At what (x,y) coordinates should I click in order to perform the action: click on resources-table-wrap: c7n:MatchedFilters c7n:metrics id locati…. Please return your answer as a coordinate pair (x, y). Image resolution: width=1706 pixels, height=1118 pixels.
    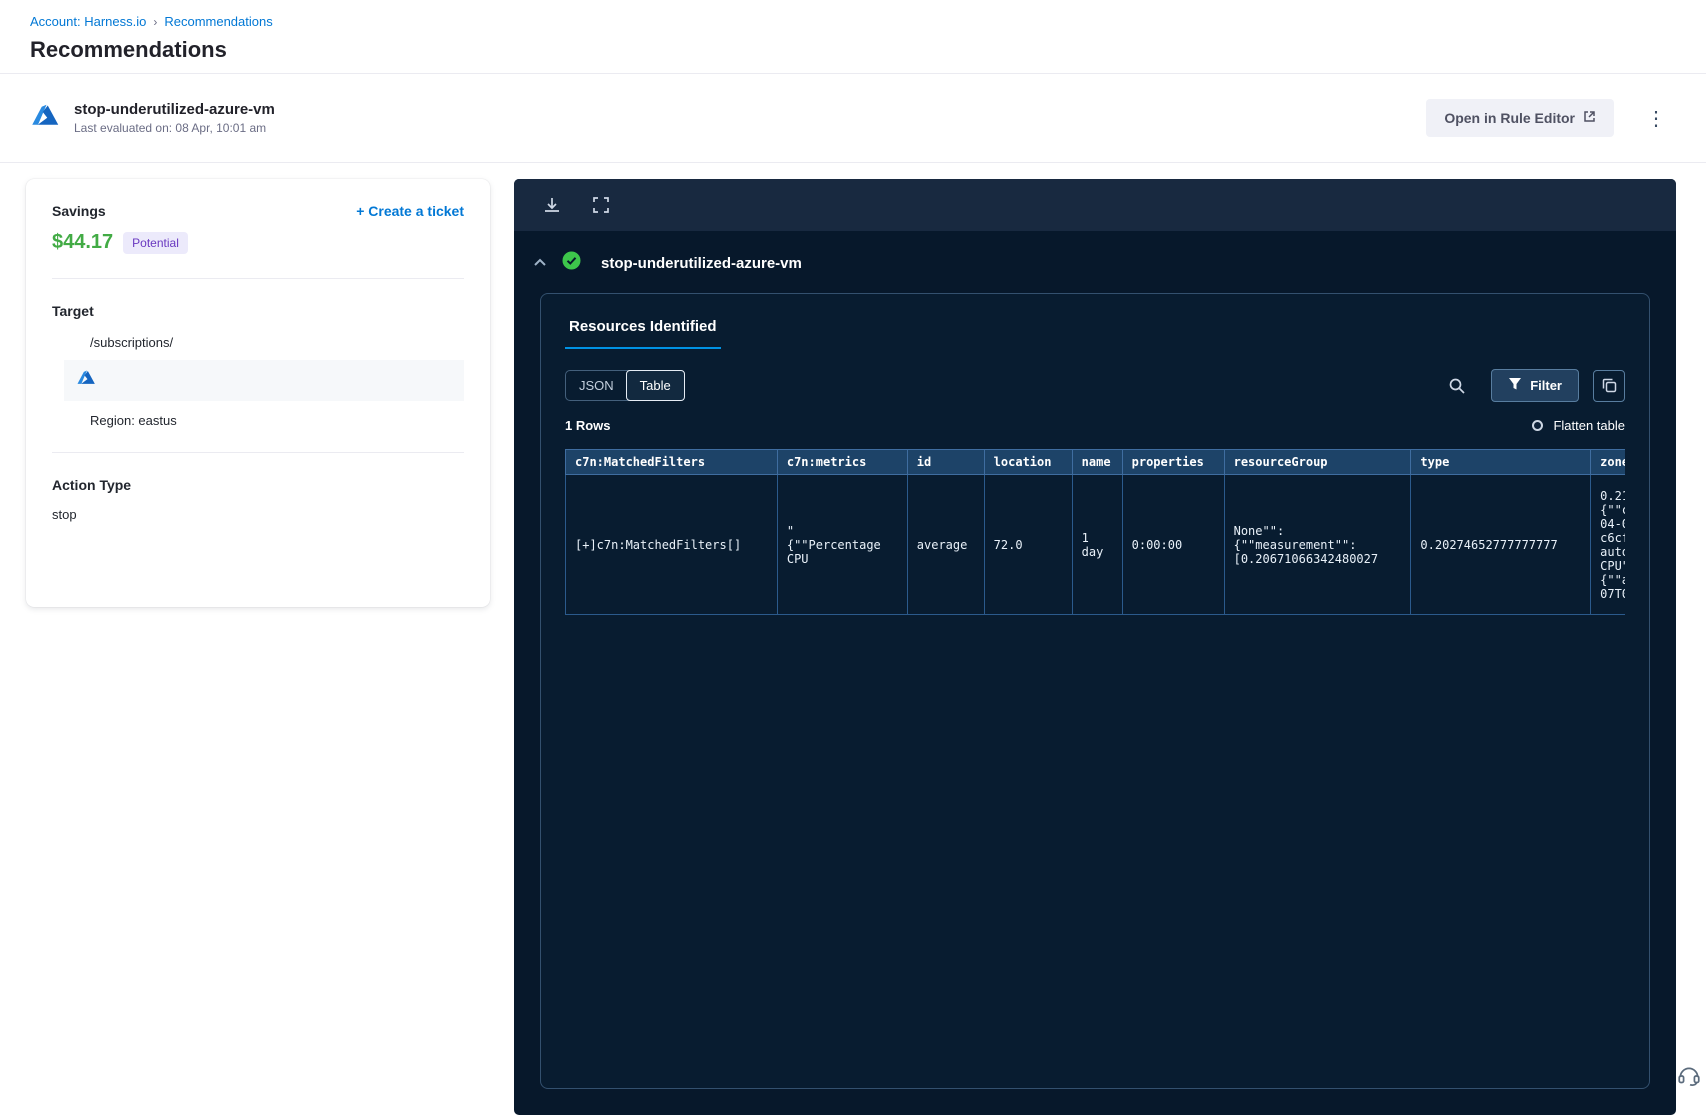
    Looking at the image, I should click on (1095, 532).